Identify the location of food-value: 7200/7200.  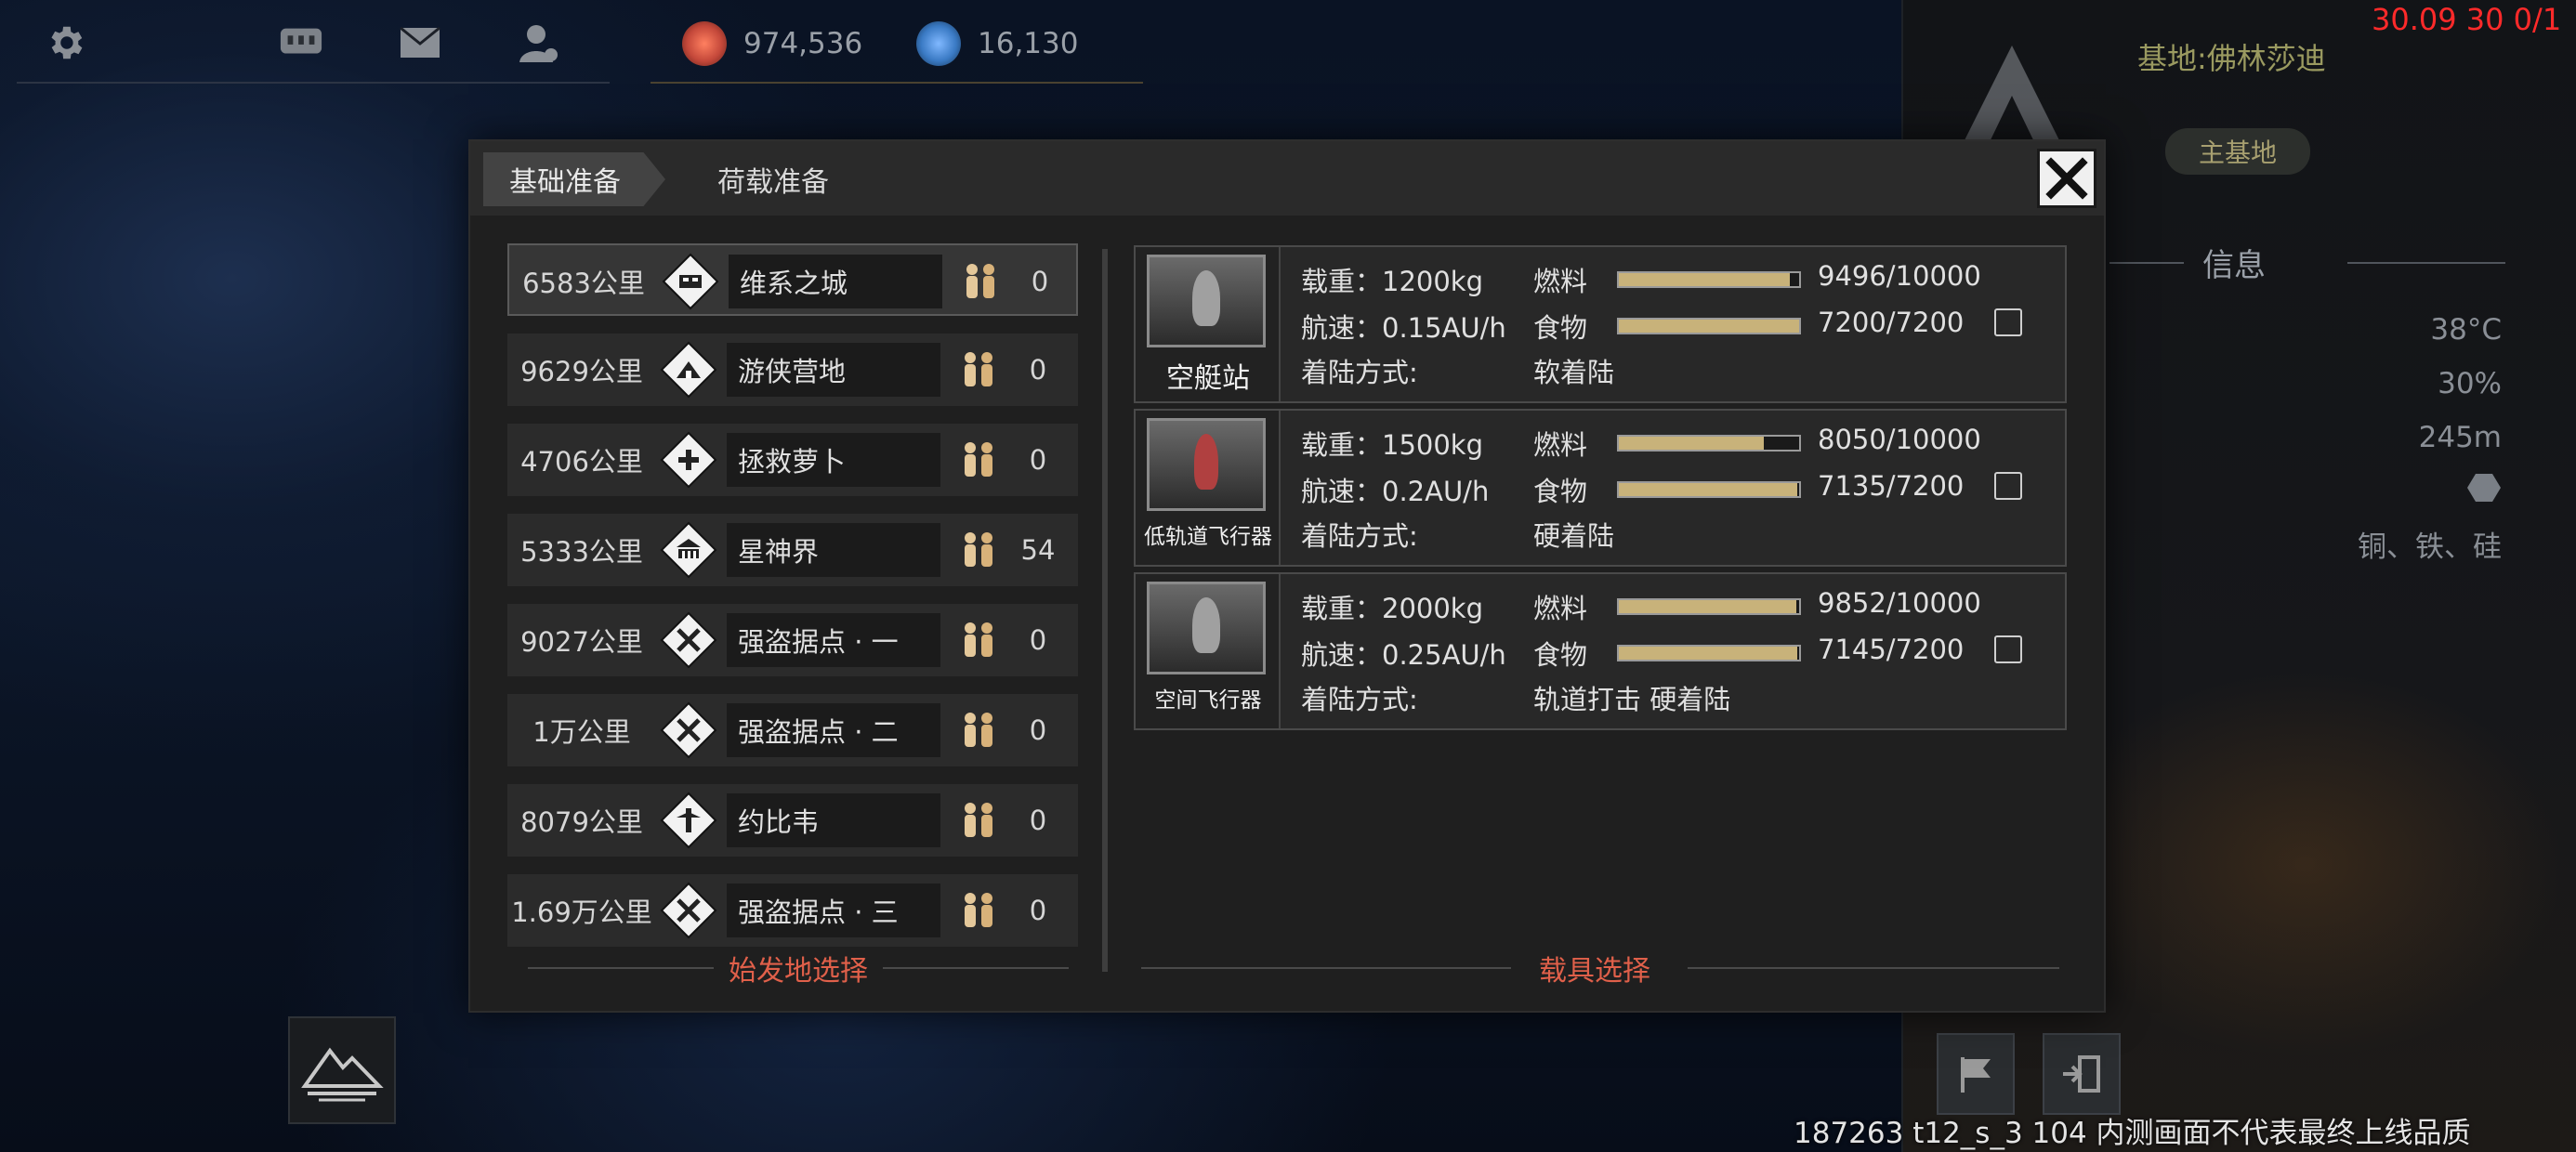
(1891, 322).